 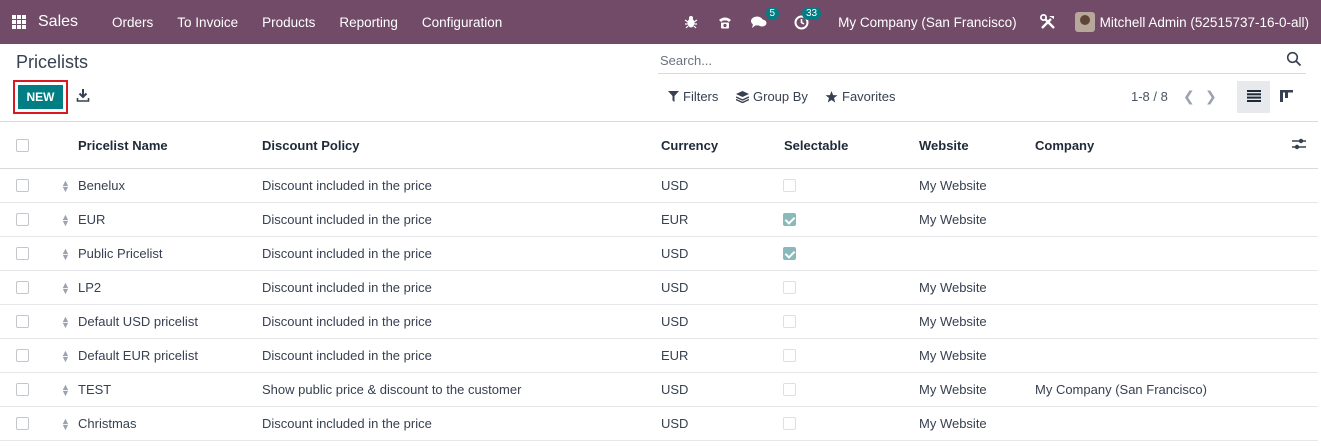 I want to click on phone-icon, so click(x=725, y=22).